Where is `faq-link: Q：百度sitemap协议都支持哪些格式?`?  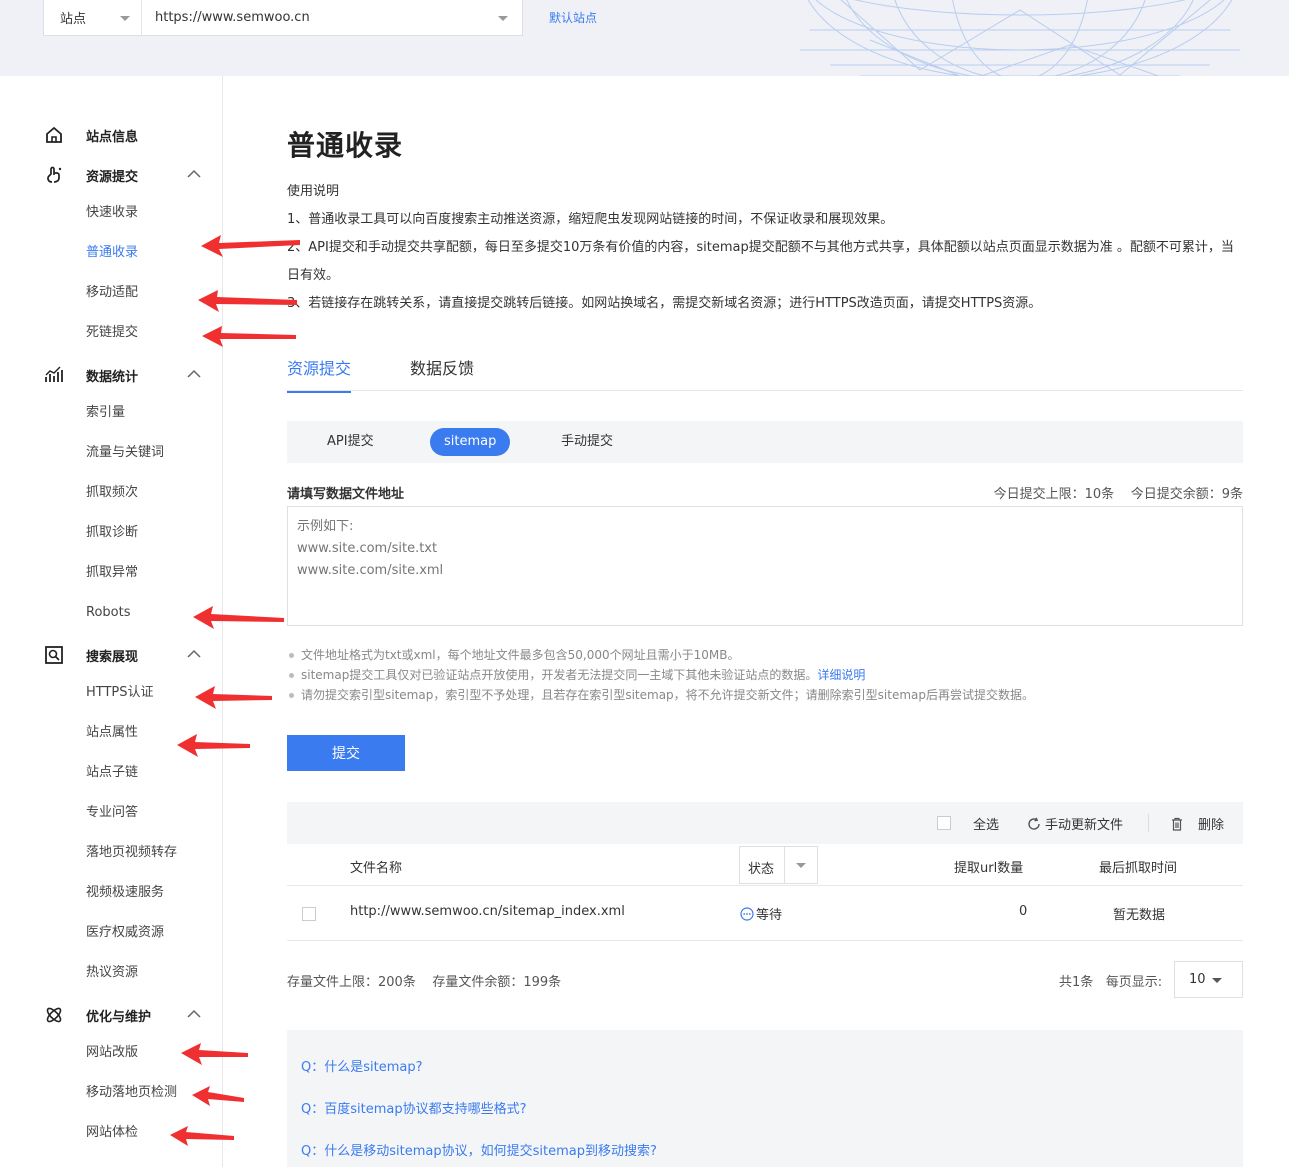 faq-link: Q：百度sitemap协议都支持哪些格式? is located at coordinates (414, 1107).